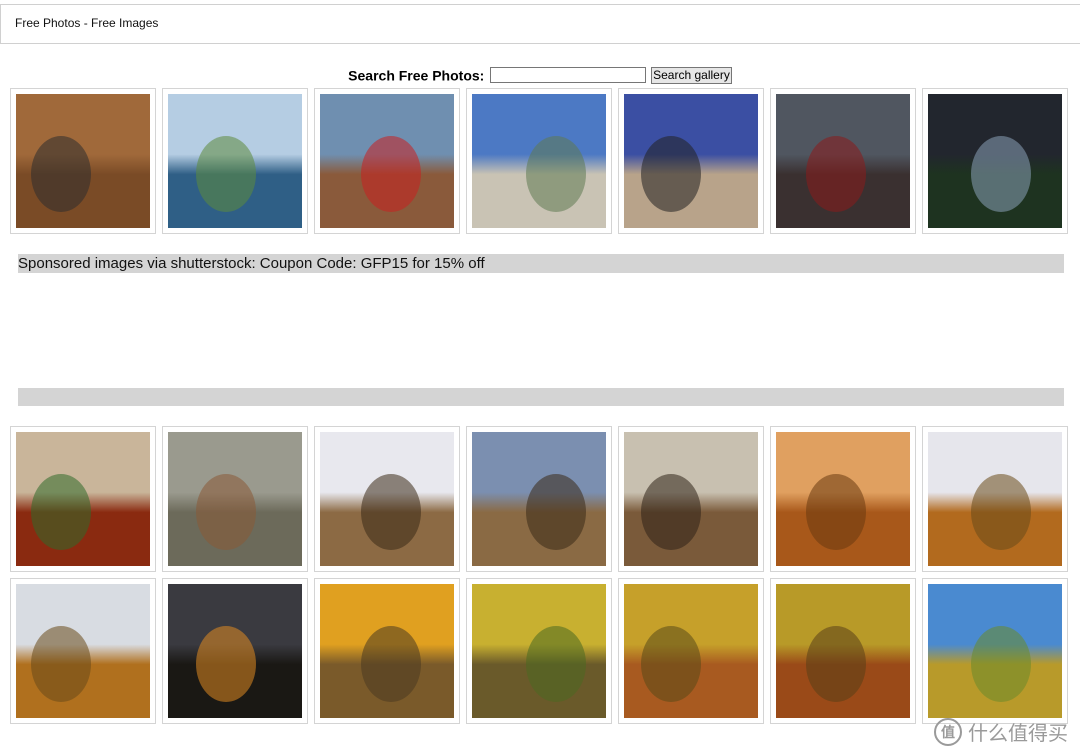 This screenshot has width=1080, height=756. I want to click on watermark-logo-icon: 值, so click(948, 731).